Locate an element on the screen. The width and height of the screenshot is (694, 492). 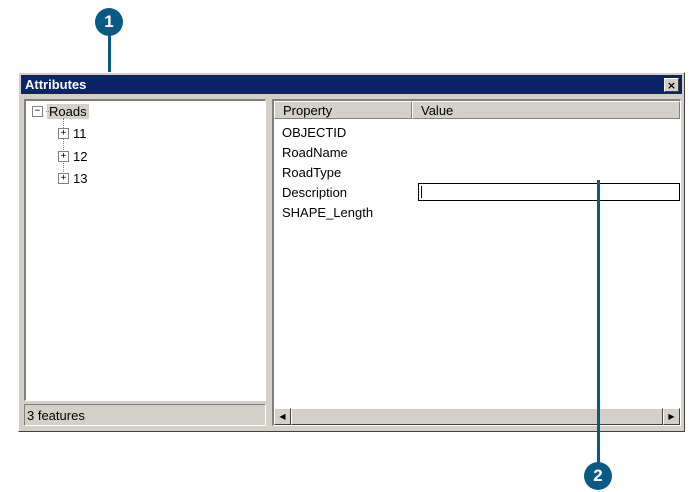
property-name: RoadName is located at coordinates (315, 152).